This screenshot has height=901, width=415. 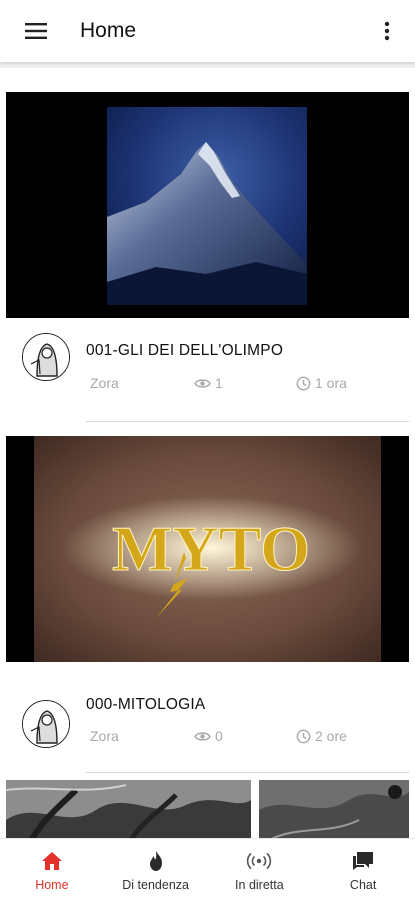 I want to click on bottom-navigation: Home Di tendenza In diretta Chat, so click(x=207, y=869).